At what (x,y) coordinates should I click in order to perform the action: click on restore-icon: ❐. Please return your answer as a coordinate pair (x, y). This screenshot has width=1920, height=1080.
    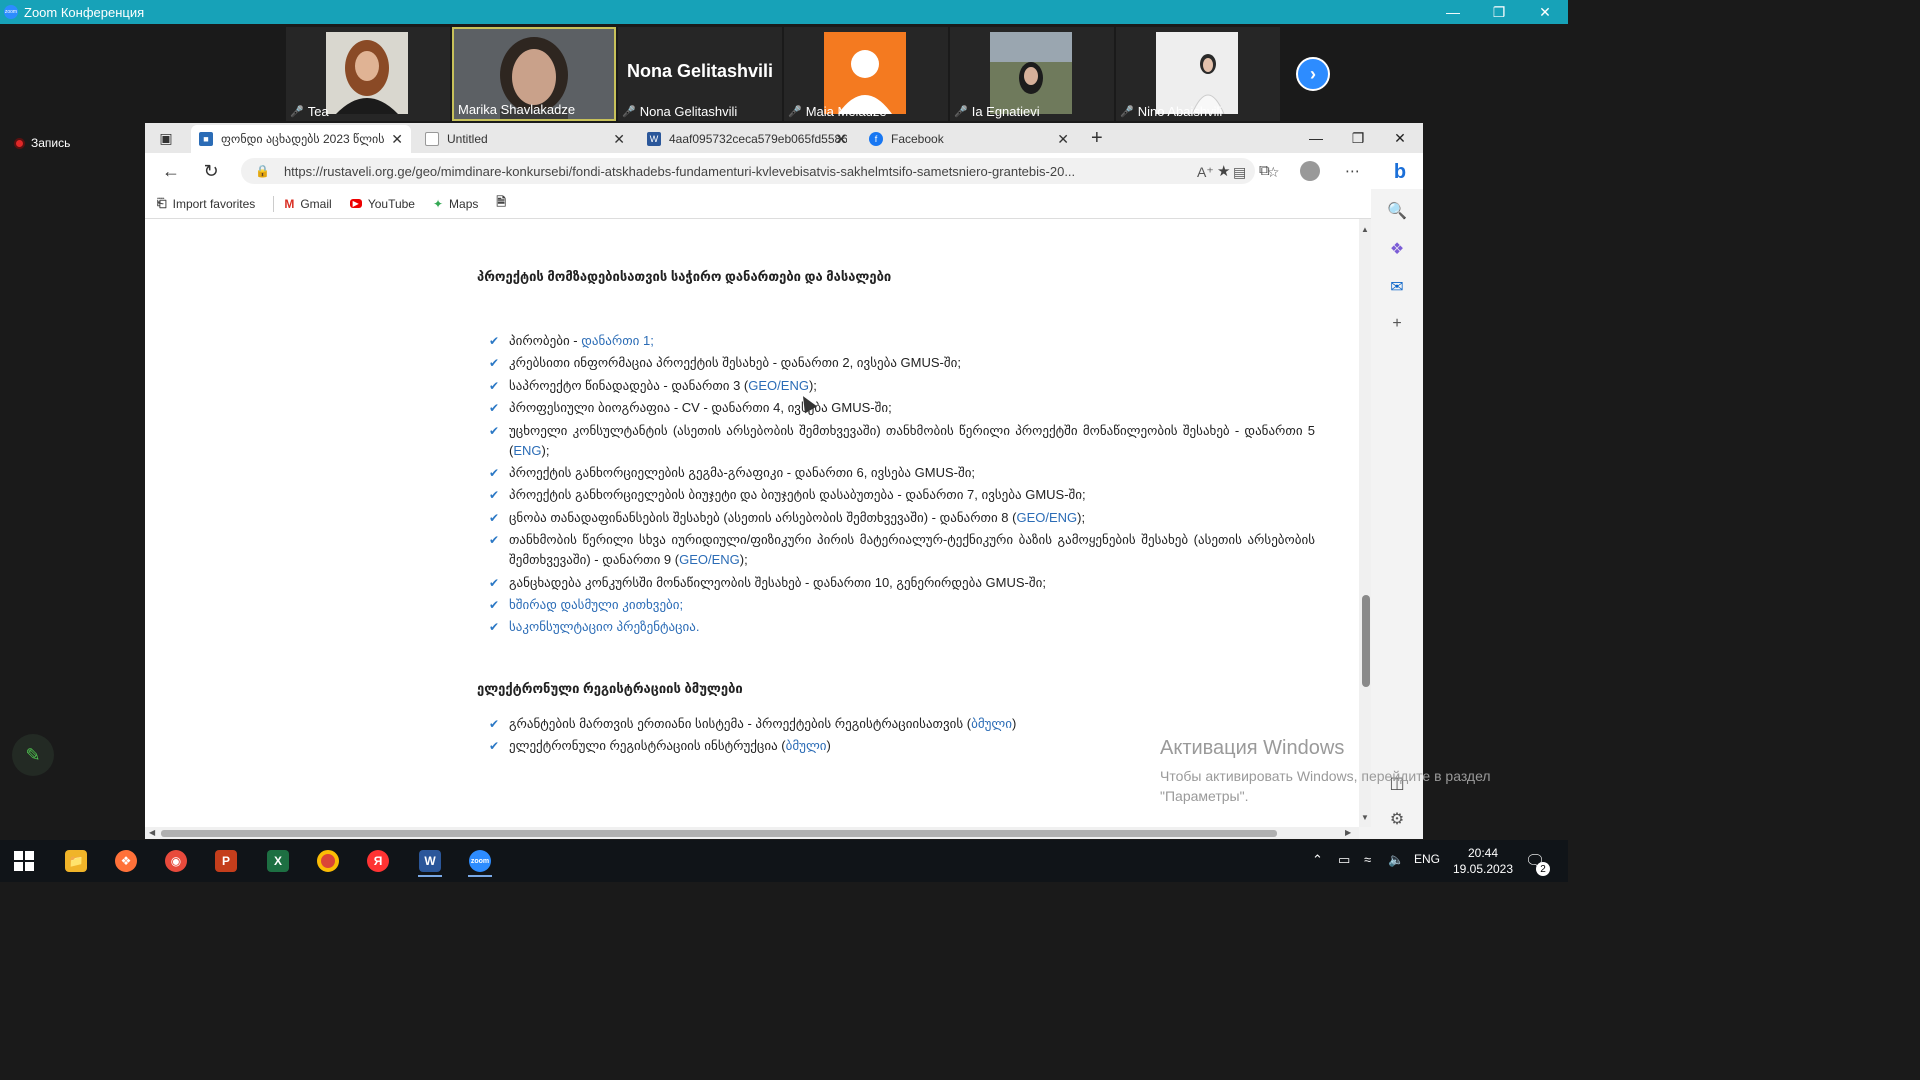
    Looking at the image, I should click on (1499, 12).